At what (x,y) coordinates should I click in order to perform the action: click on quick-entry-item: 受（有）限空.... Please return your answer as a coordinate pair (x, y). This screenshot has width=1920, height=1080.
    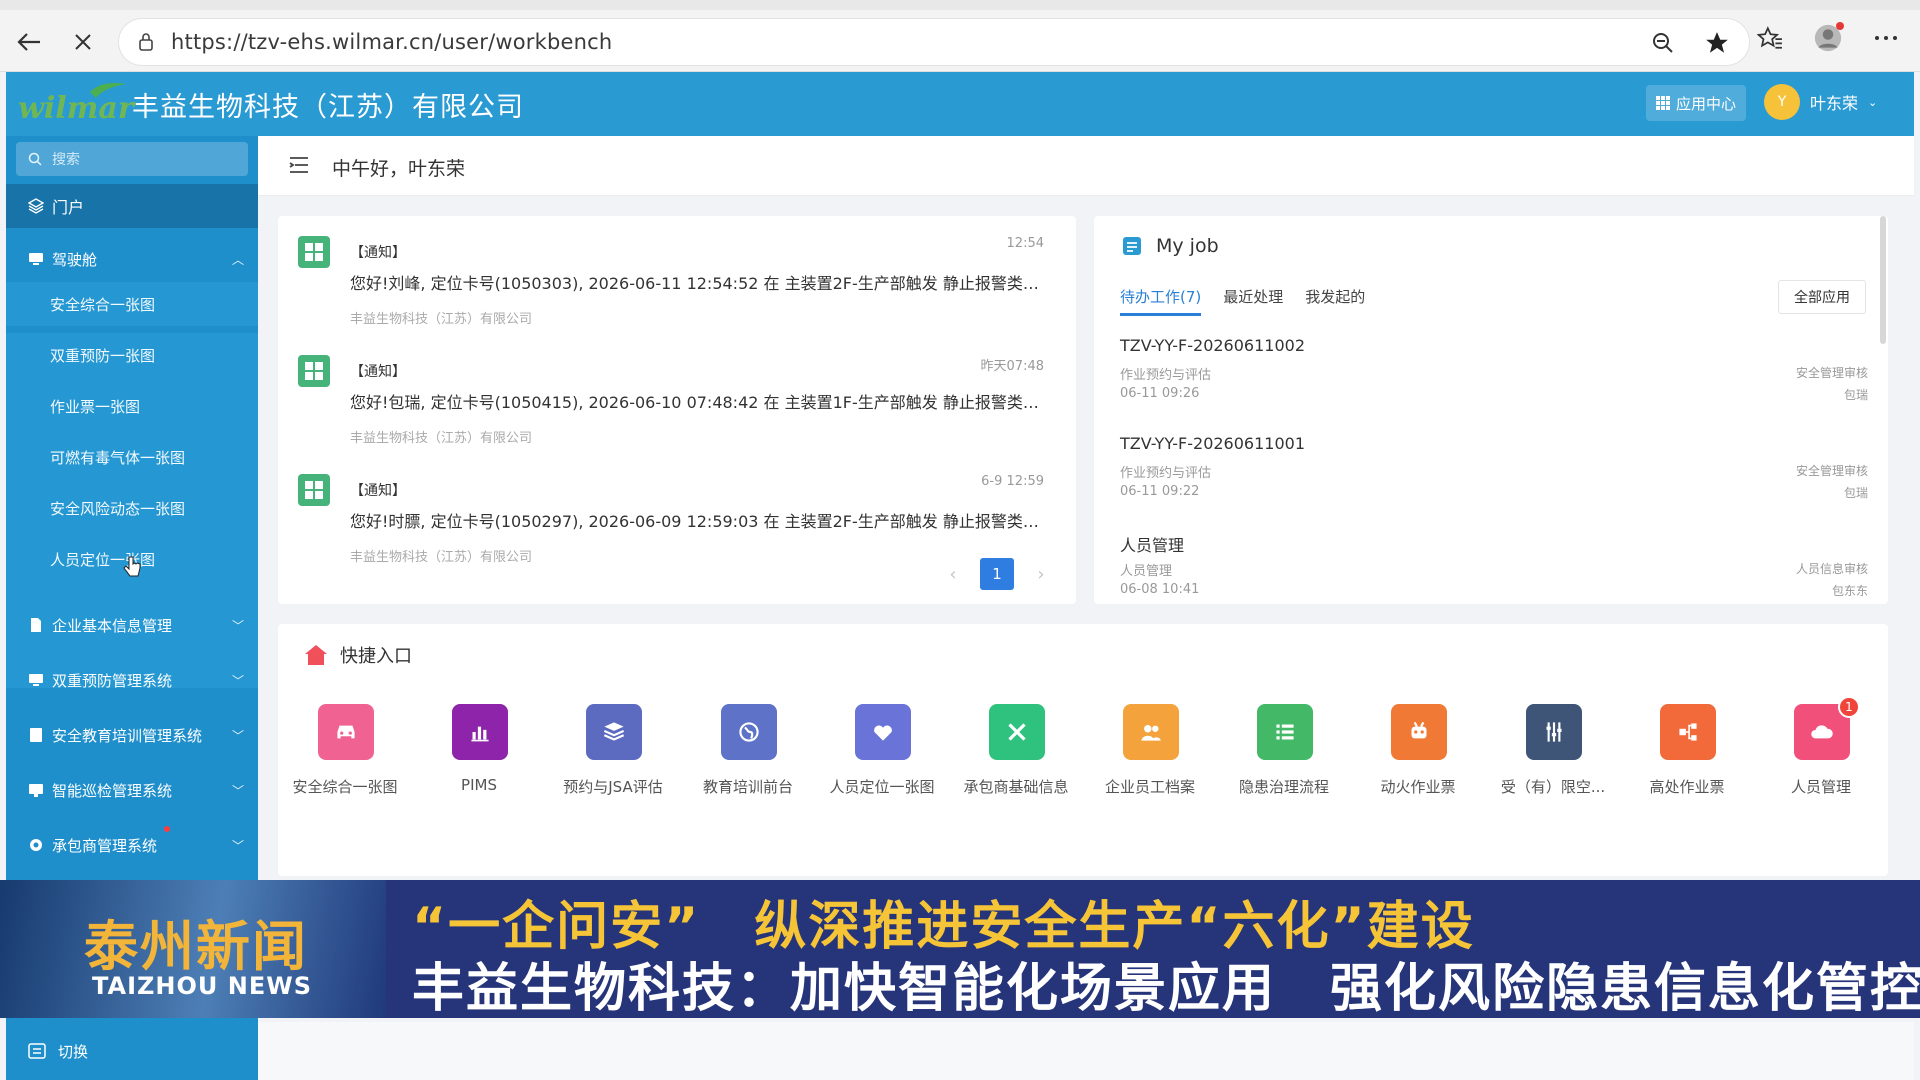
    Looking at the image, I should click on (1553, 759).